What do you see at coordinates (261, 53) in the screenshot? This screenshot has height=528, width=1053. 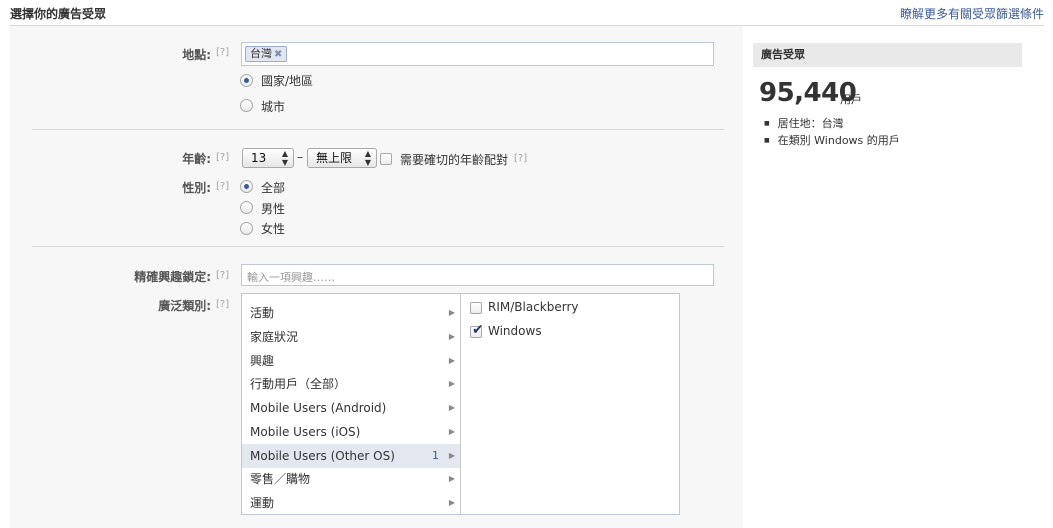 I see `location-token-label: 台灣` at bounding box center [261, 53].